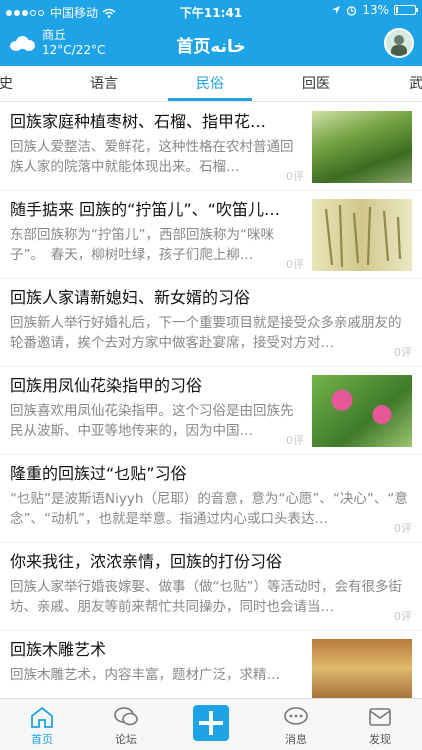 This screenshot has height=750, width=422. I want to click on tab-medicine: 回医, so click(316, 83).